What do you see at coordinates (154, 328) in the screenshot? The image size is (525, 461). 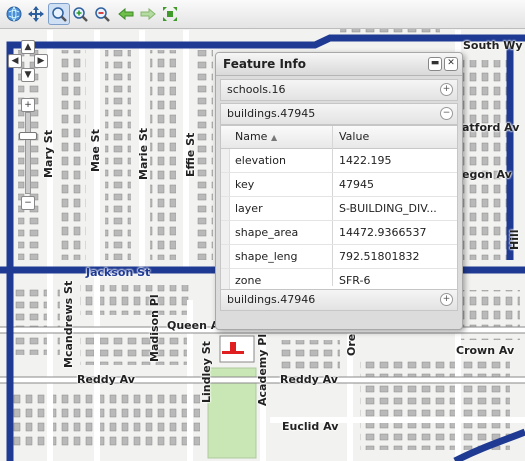 I see `label-madison-pl: Madison Pl` at bounding box center [154, 328].